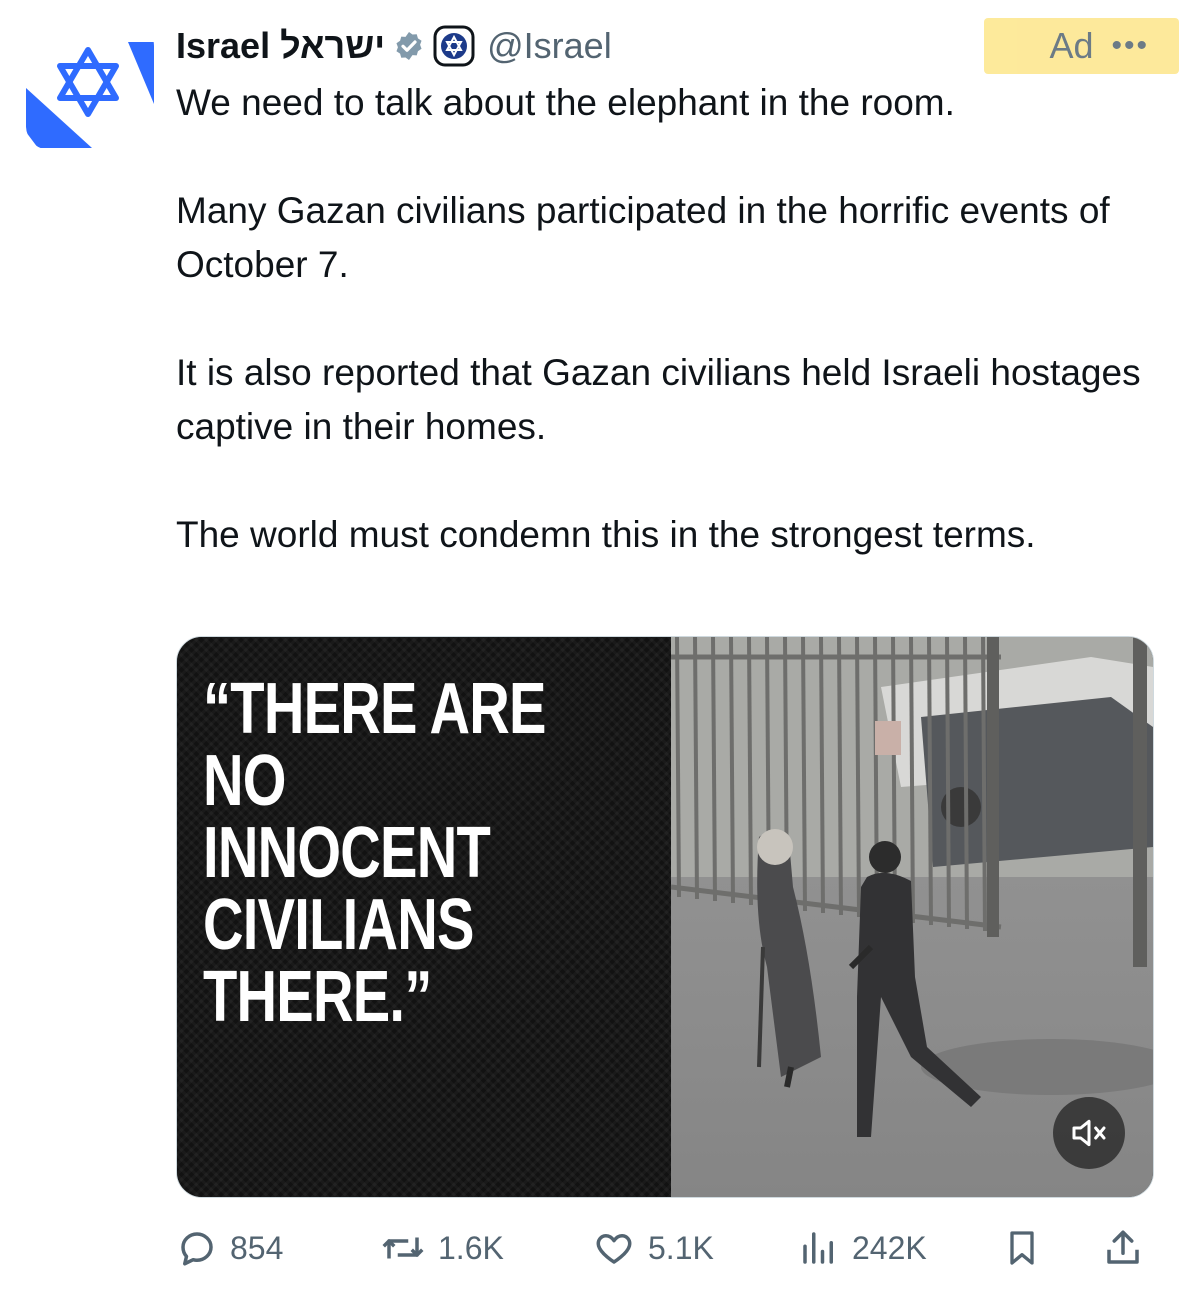 The image size is (1179, 1298). I want to click on like-icon, so click(614, 1249).